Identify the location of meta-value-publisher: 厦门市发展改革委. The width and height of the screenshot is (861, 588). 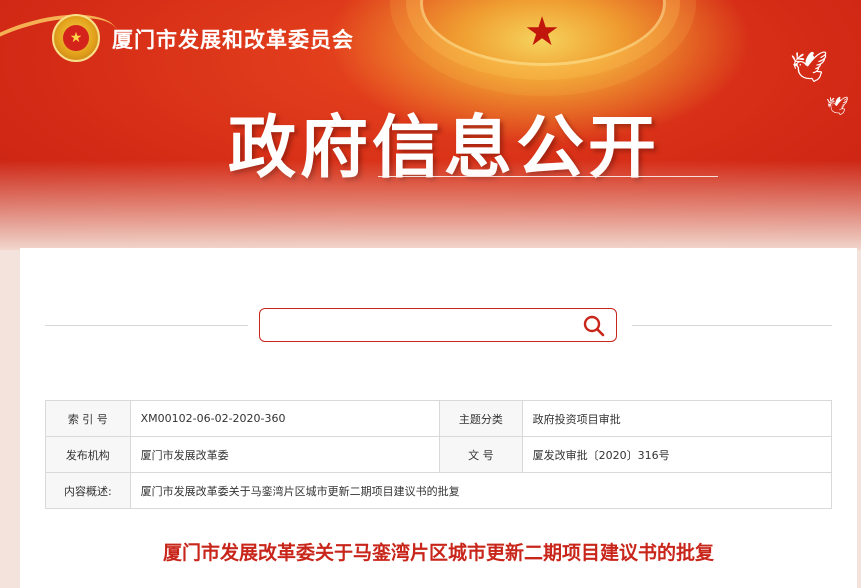
(285, 454).